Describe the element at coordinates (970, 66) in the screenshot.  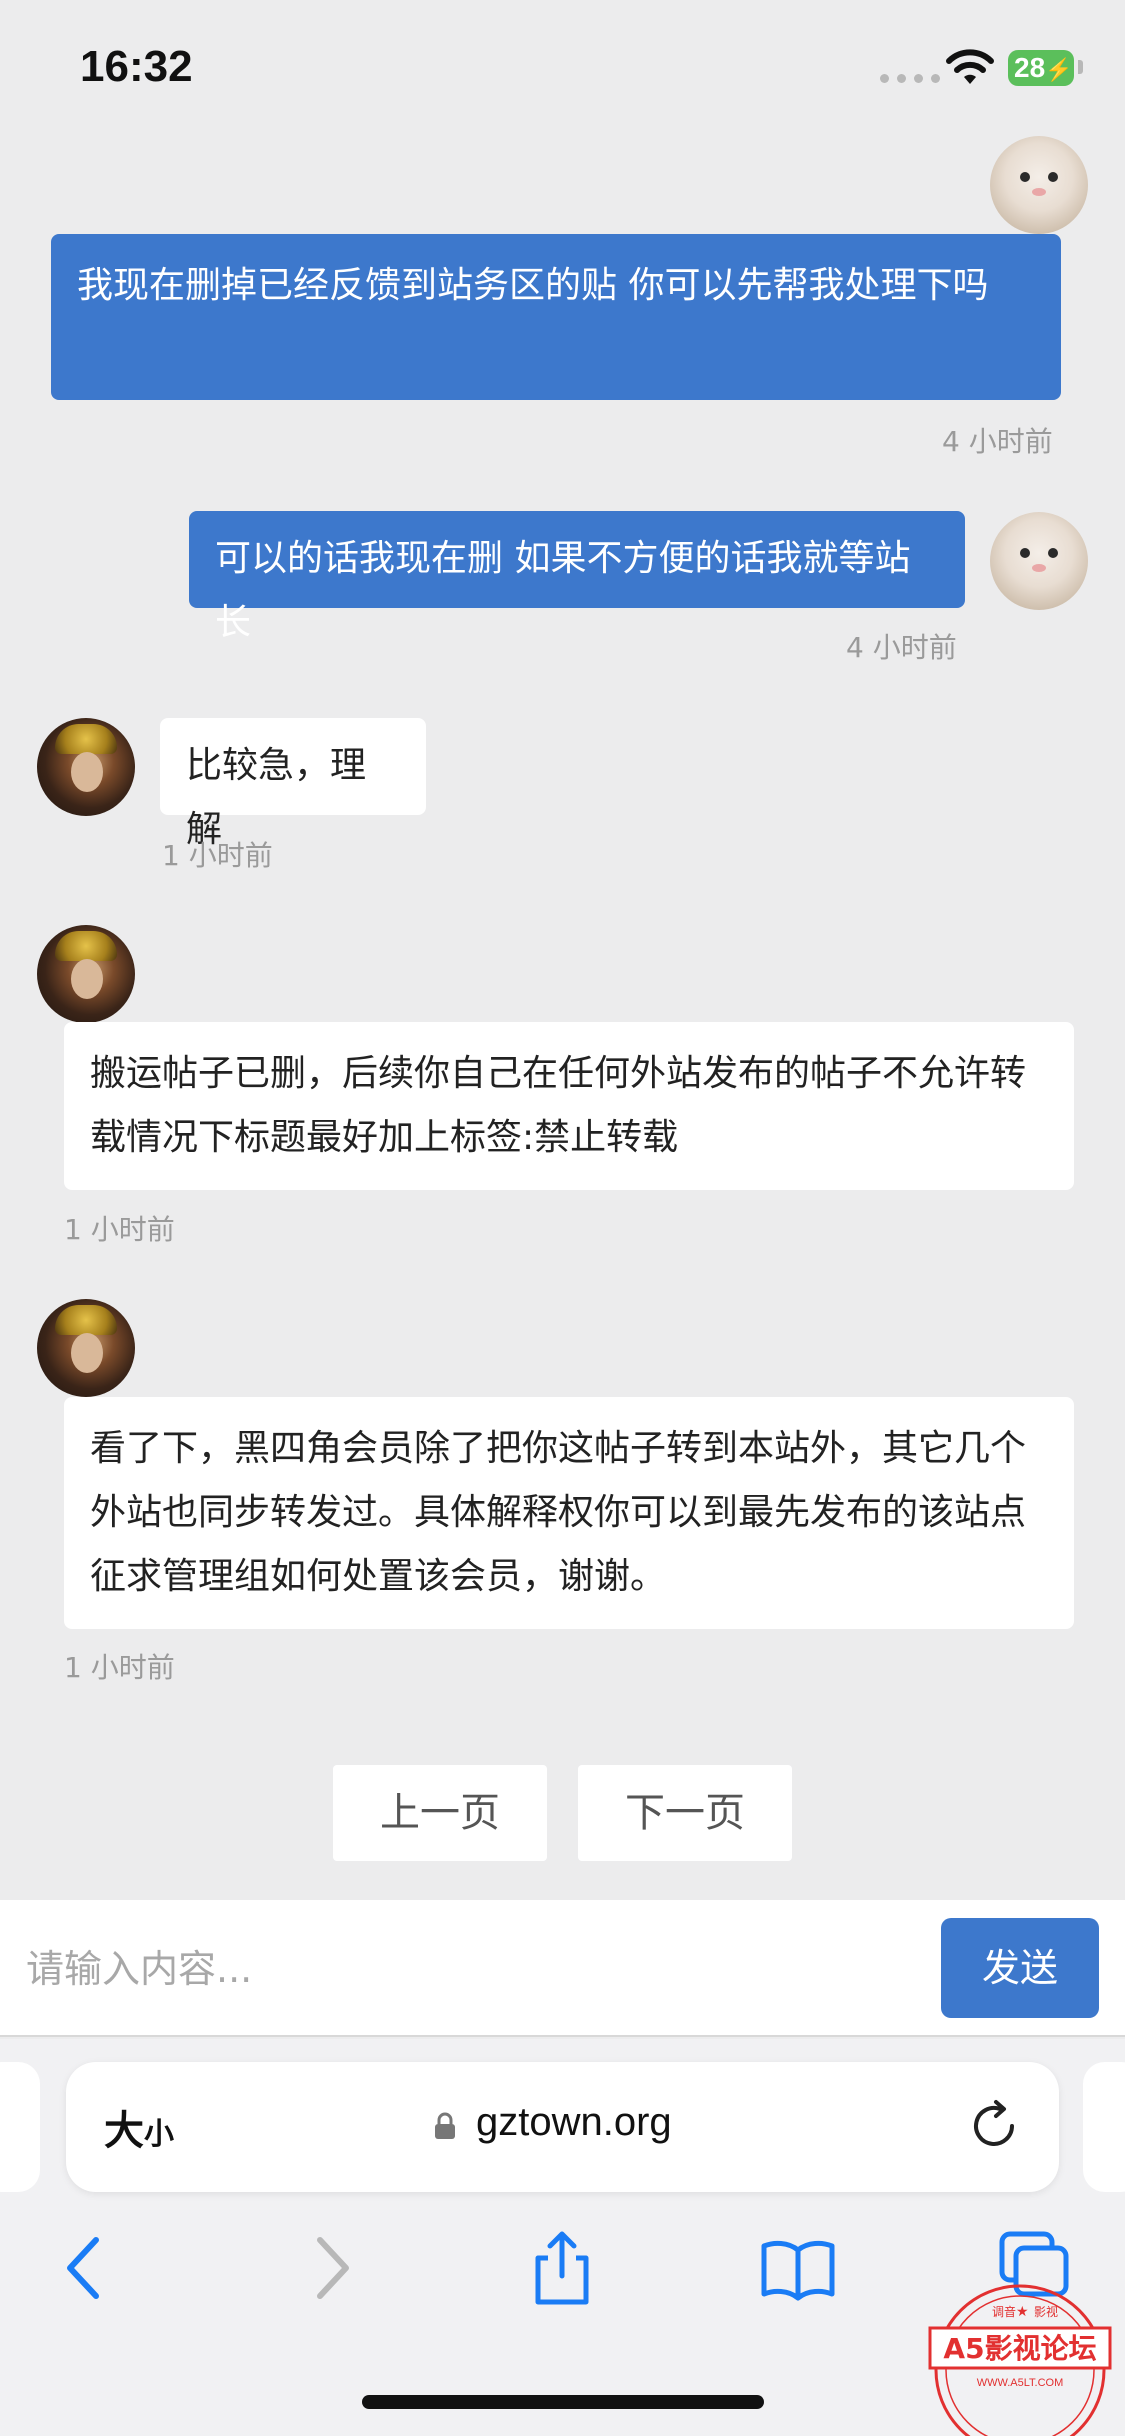
I see `wifi-icon` at that location.